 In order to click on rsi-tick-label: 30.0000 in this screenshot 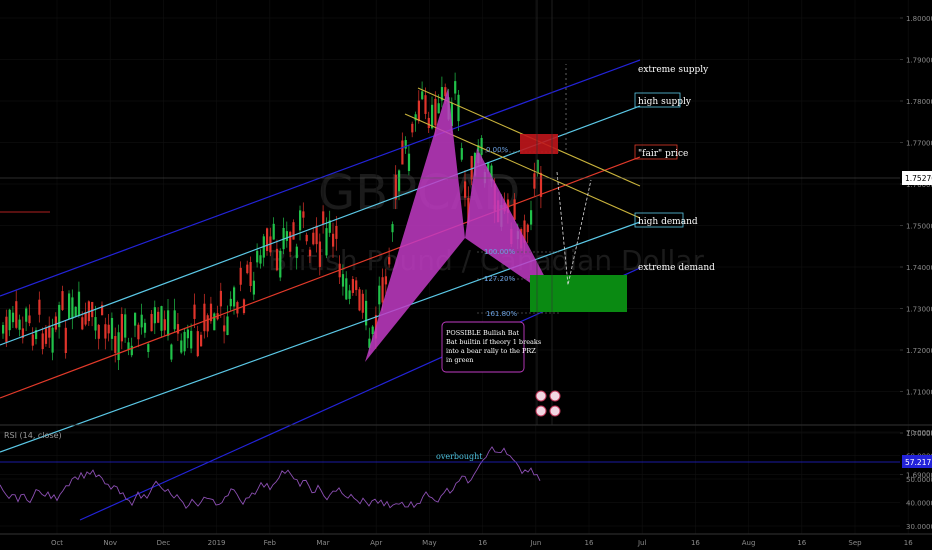, I will do `click(919, 527)`.